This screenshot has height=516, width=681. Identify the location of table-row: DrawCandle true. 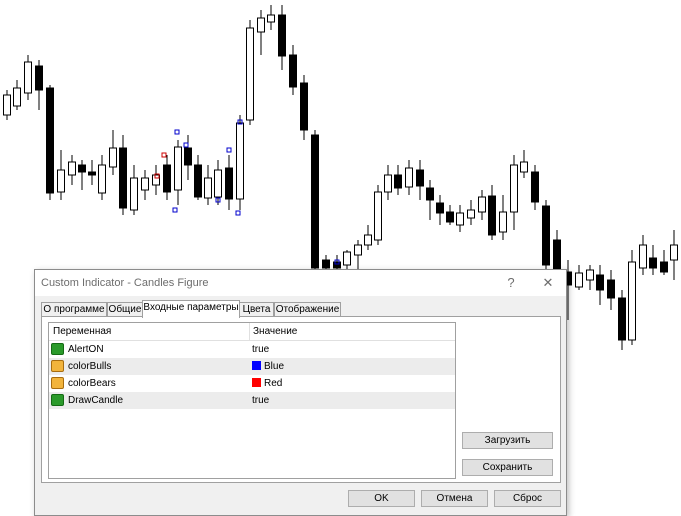
(252, 400).